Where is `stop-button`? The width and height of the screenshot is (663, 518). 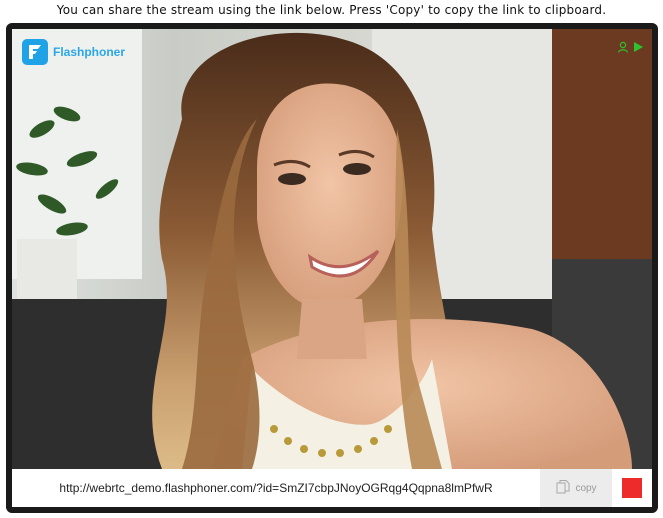
stop-button is located at coordinates (632, 488).